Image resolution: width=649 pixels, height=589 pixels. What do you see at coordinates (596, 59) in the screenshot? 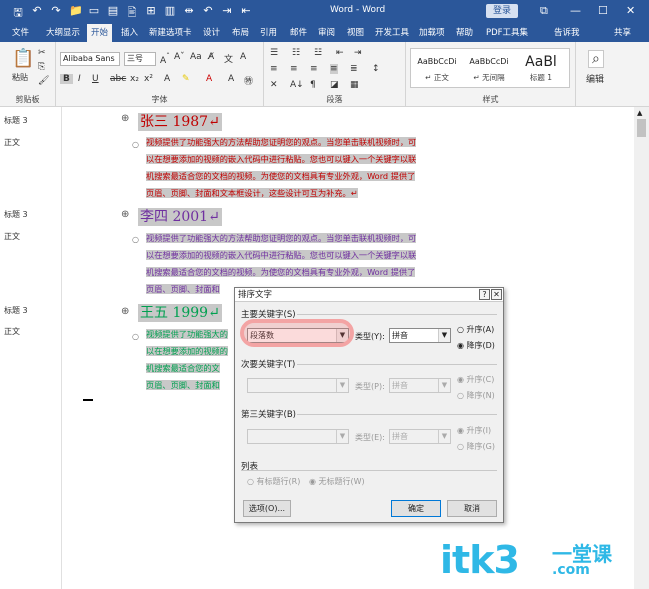
I see `search-icon: ⌕` at bounding box center [596, 59].